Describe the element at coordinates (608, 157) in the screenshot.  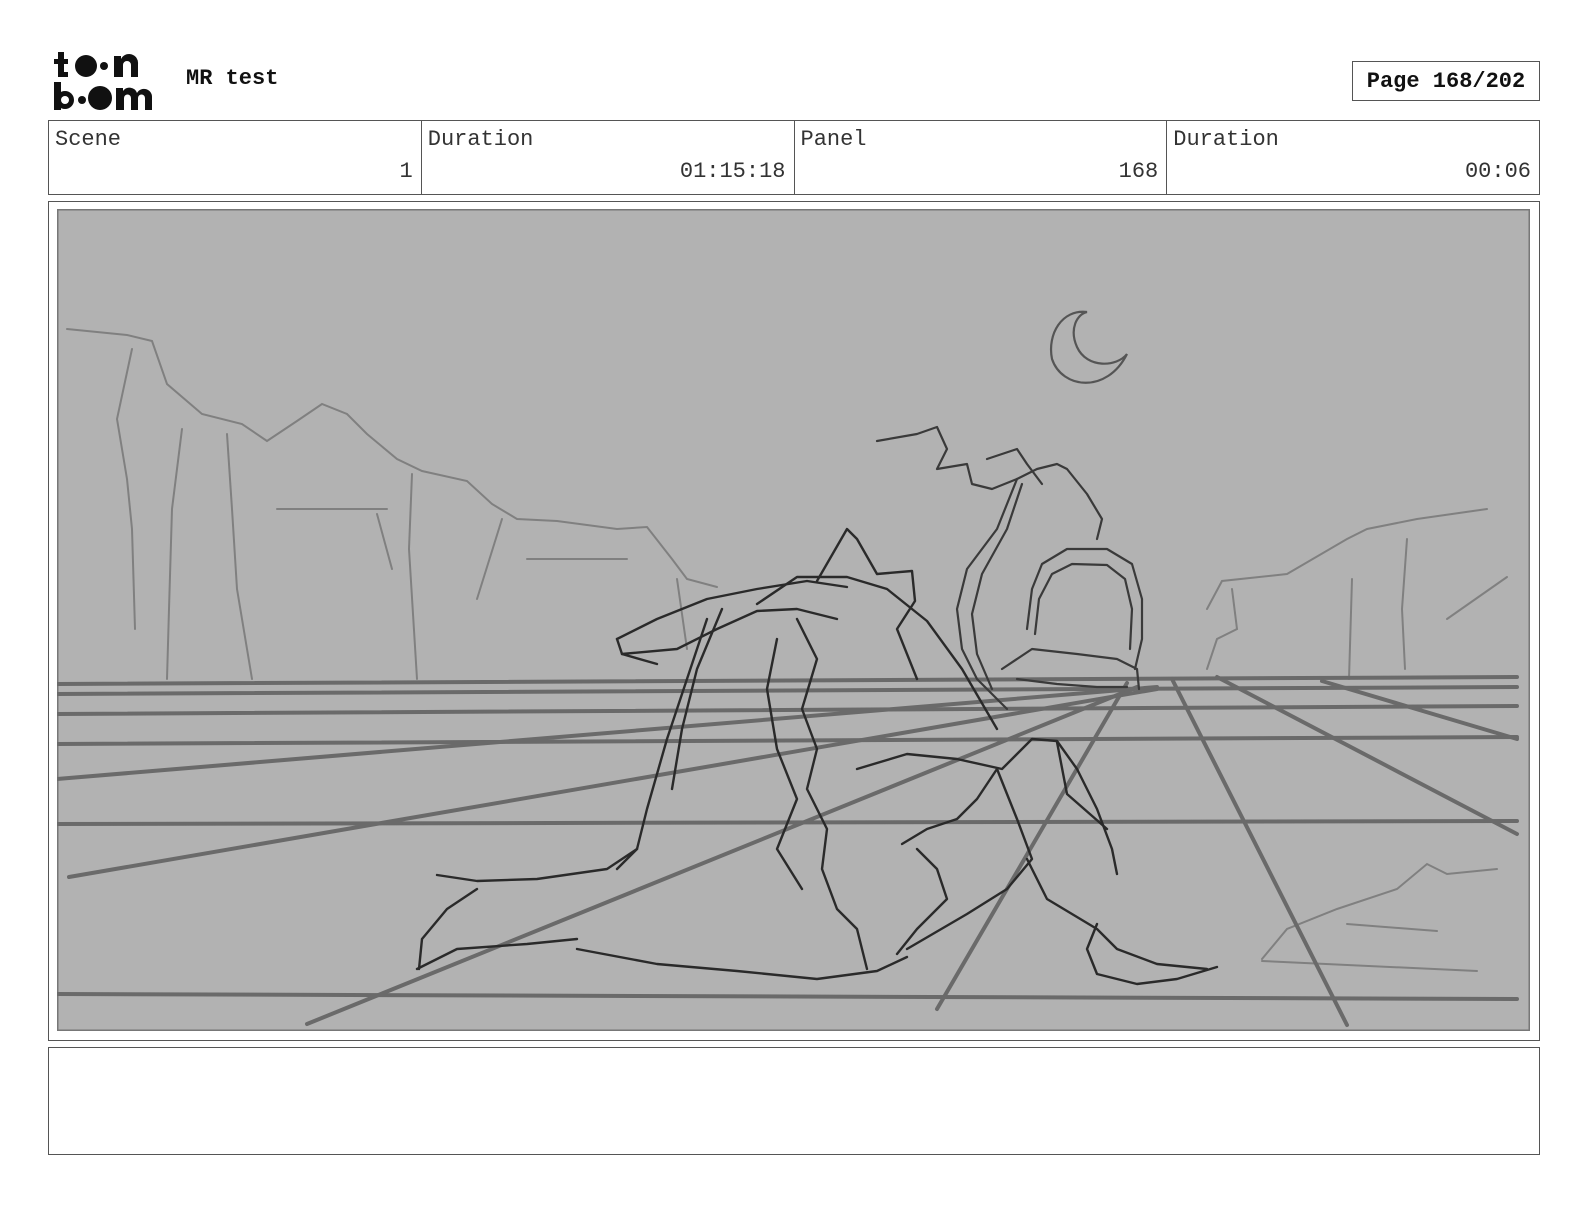
I see `scene-duration-cell: Duration 01:15:18` at that location.